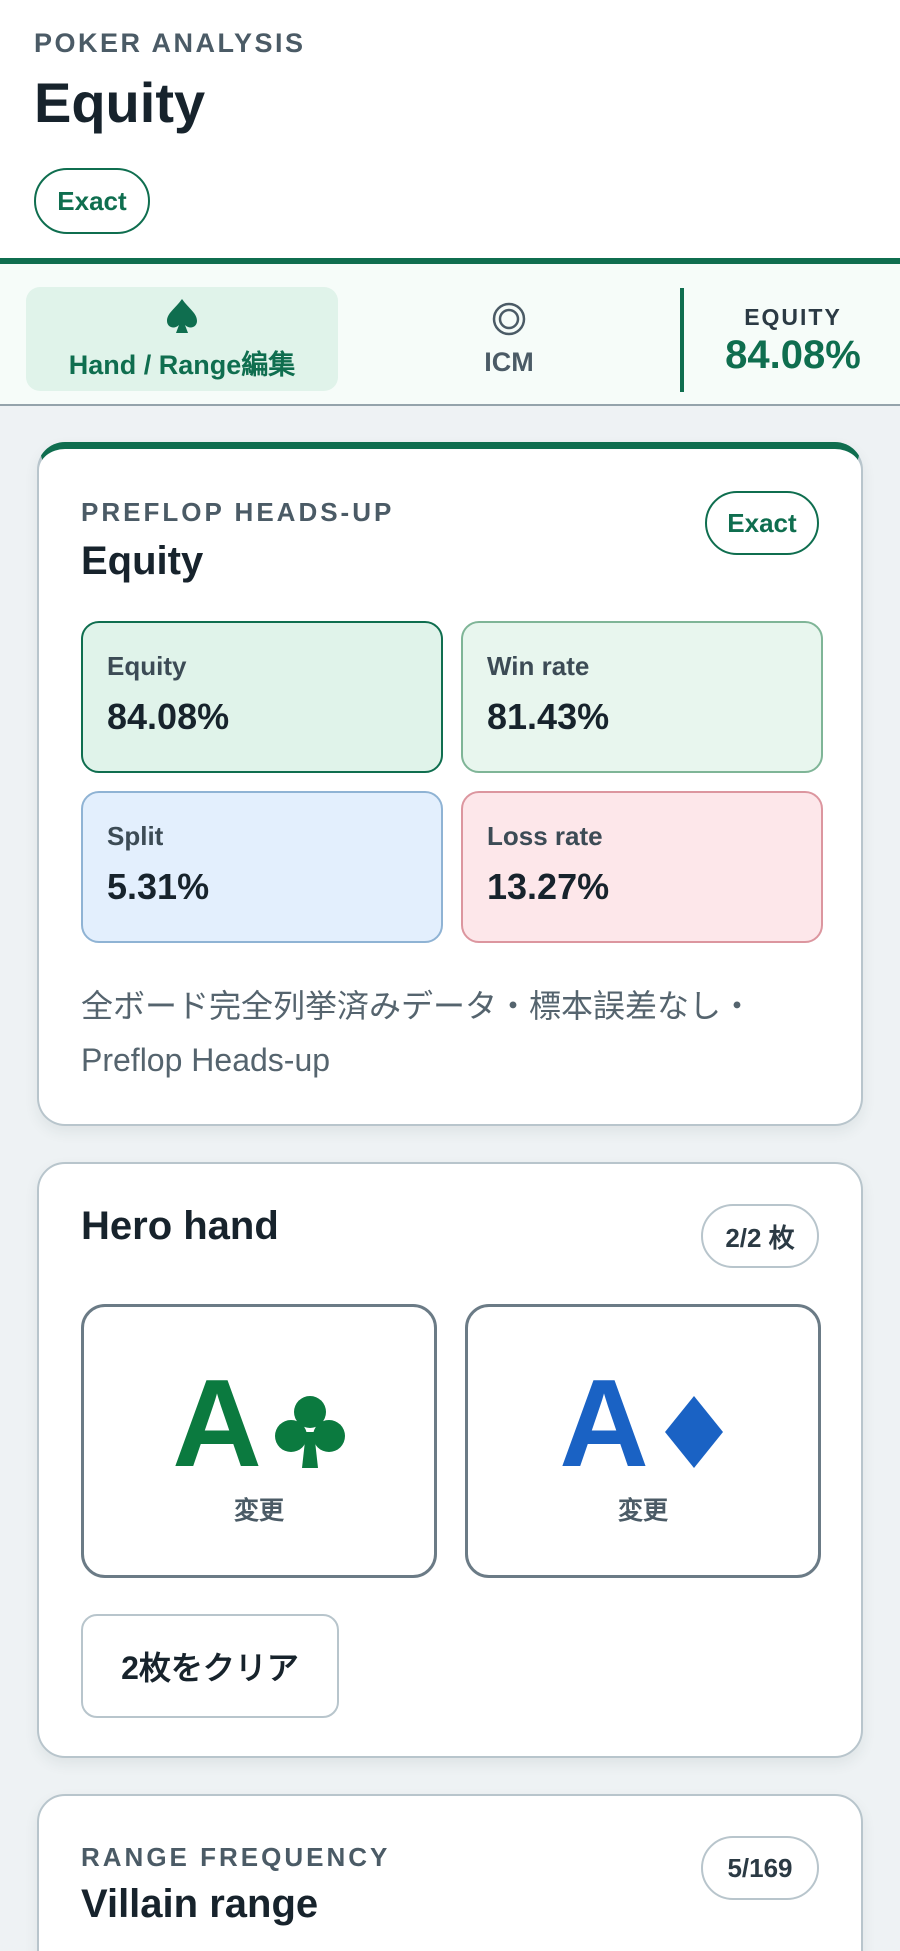  I want to click on hero-card-2: A 変更, so click(643, 1441).